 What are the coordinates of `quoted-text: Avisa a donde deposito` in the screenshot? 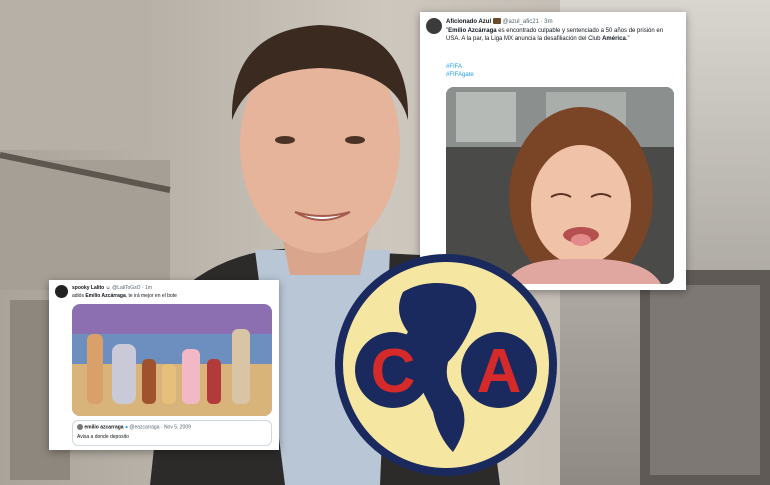 It's located at (103, 437).